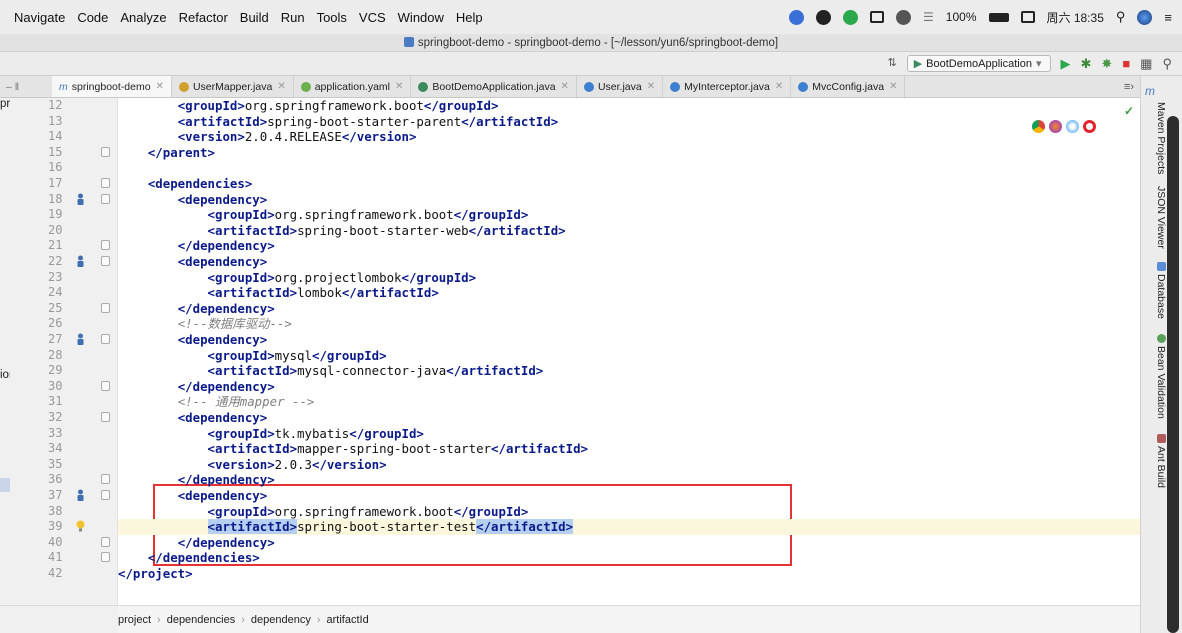 Image resolution: width=1182 pixels, height=633 pixels. I want to click on code-line: </project>, so click(629, 574).